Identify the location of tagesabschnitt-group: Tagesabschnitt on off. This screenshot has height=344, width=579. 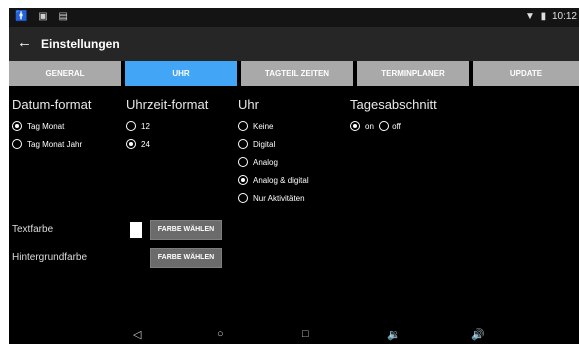
(393, 116).